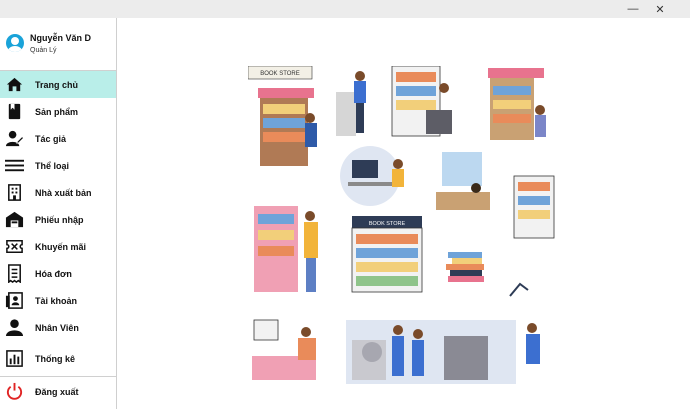  I want to click on minimize-button: —, so click(633, 9).